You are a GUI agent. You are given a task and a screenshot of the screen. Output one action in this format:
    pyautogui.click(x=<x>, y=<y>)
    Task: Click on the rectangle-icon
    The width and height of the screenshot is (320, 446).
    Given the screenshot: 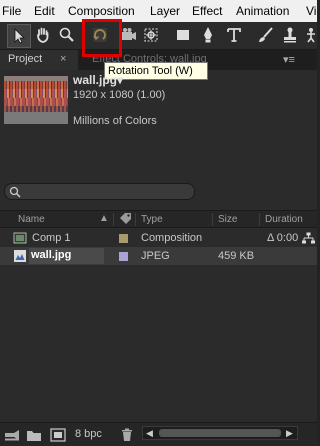 What is the action you would take?
    pyautogui.click(x=183, y=35)
    